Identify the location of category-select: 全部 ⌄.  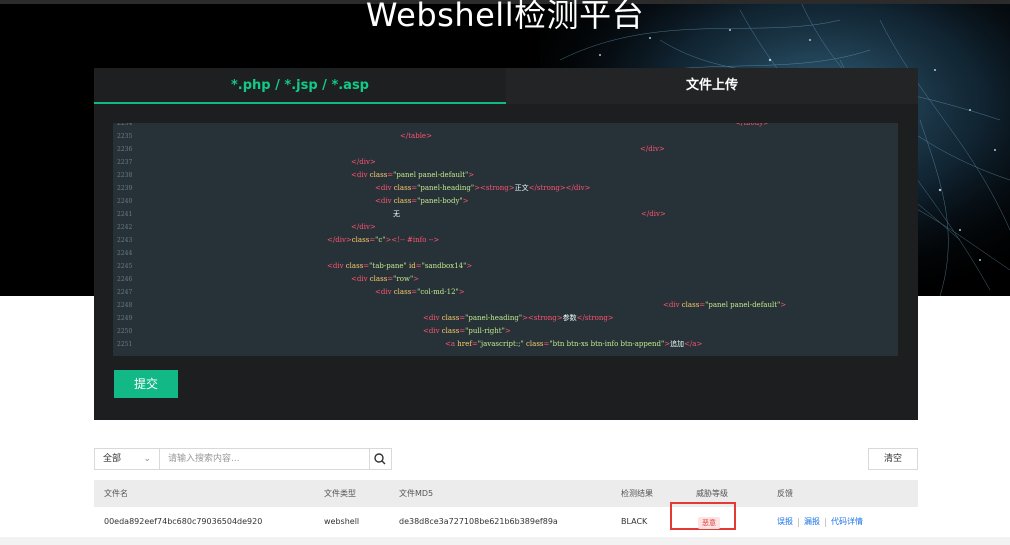
(127, 459).